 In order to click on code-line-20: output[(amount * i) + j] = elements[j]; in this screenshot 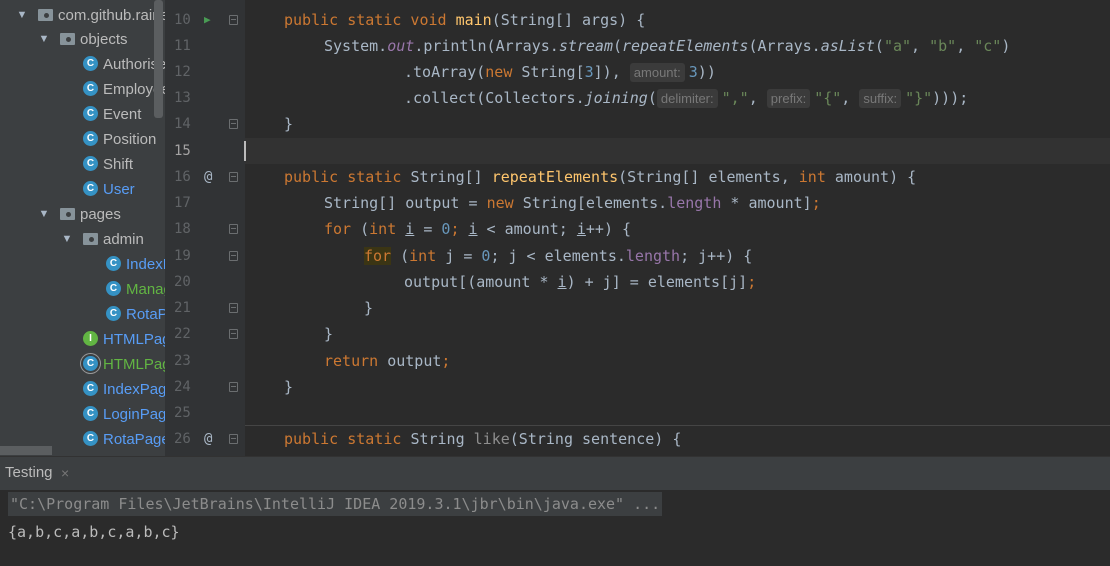, I will do `click(580, 282)`.